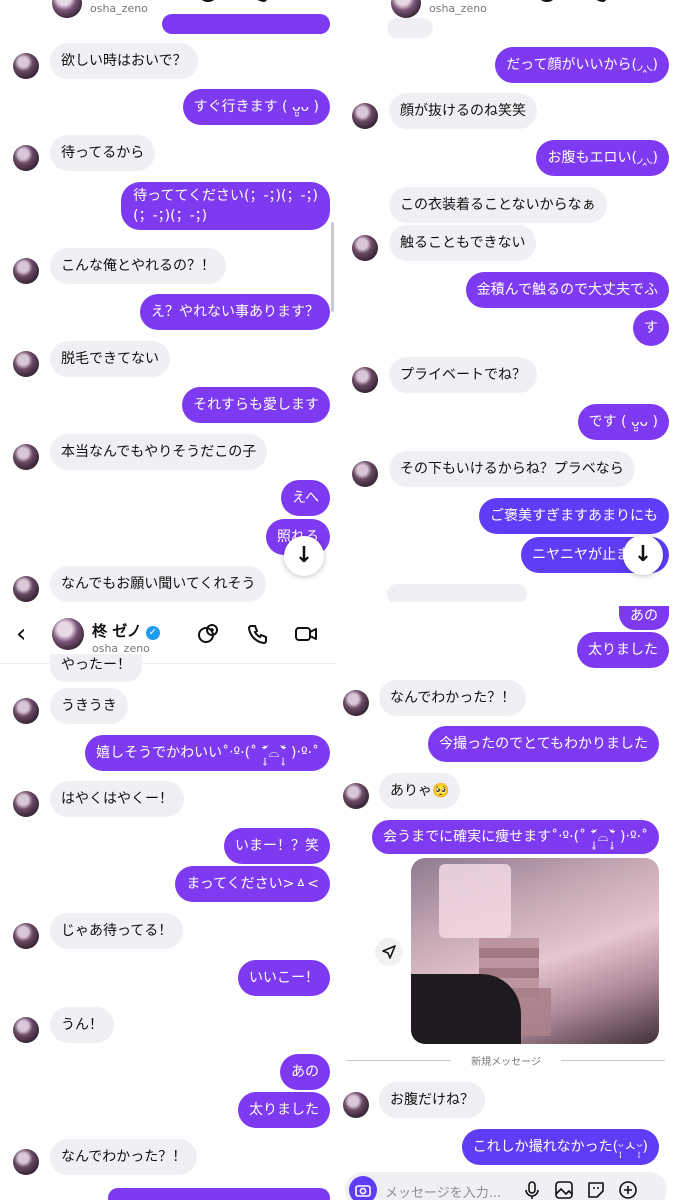 This screenshot has height=1200, width=675. I want to click on photo-dark-area, so click(466, 1009).